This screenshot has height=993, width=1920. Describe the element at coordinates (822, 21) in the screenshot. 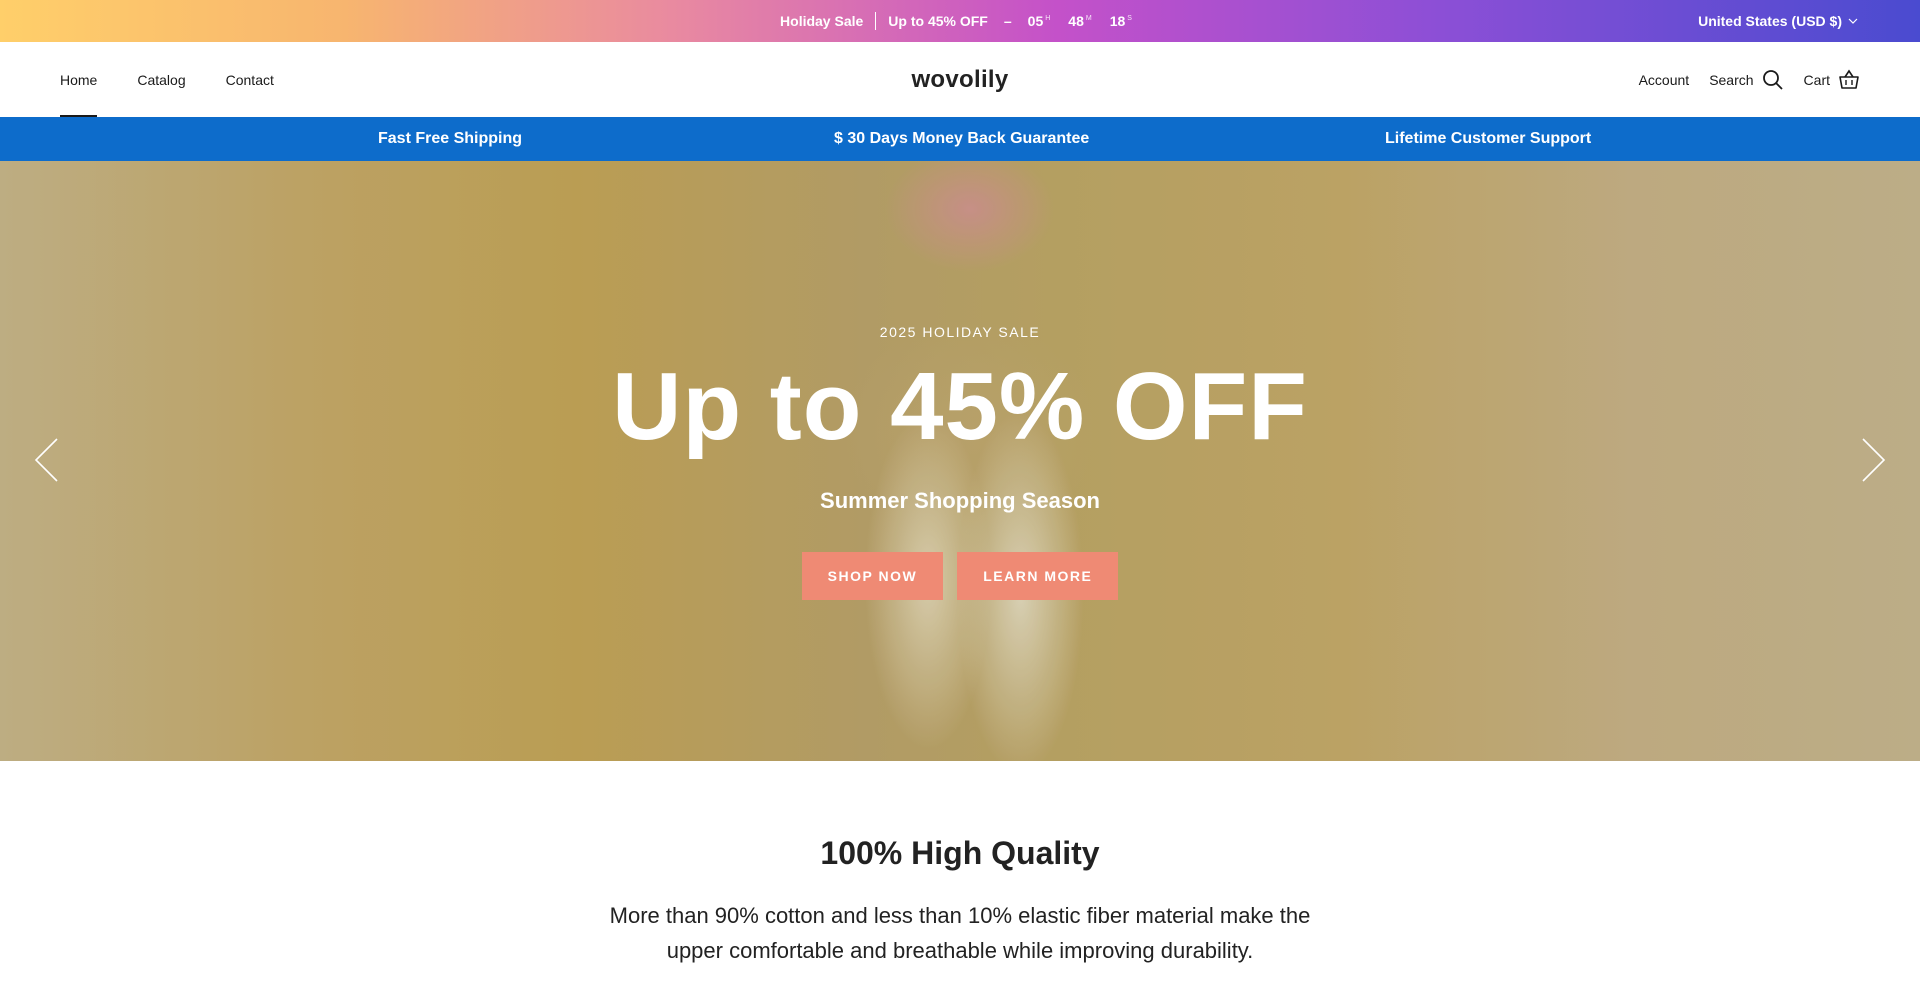

I see `announcement-text: Holiday Sale` at that location.